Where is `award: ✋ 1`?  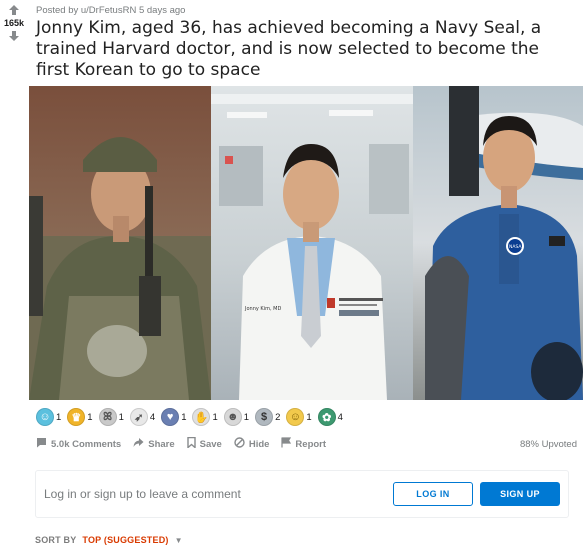 award: ✋ 1 is located at coordinates (205, 417).